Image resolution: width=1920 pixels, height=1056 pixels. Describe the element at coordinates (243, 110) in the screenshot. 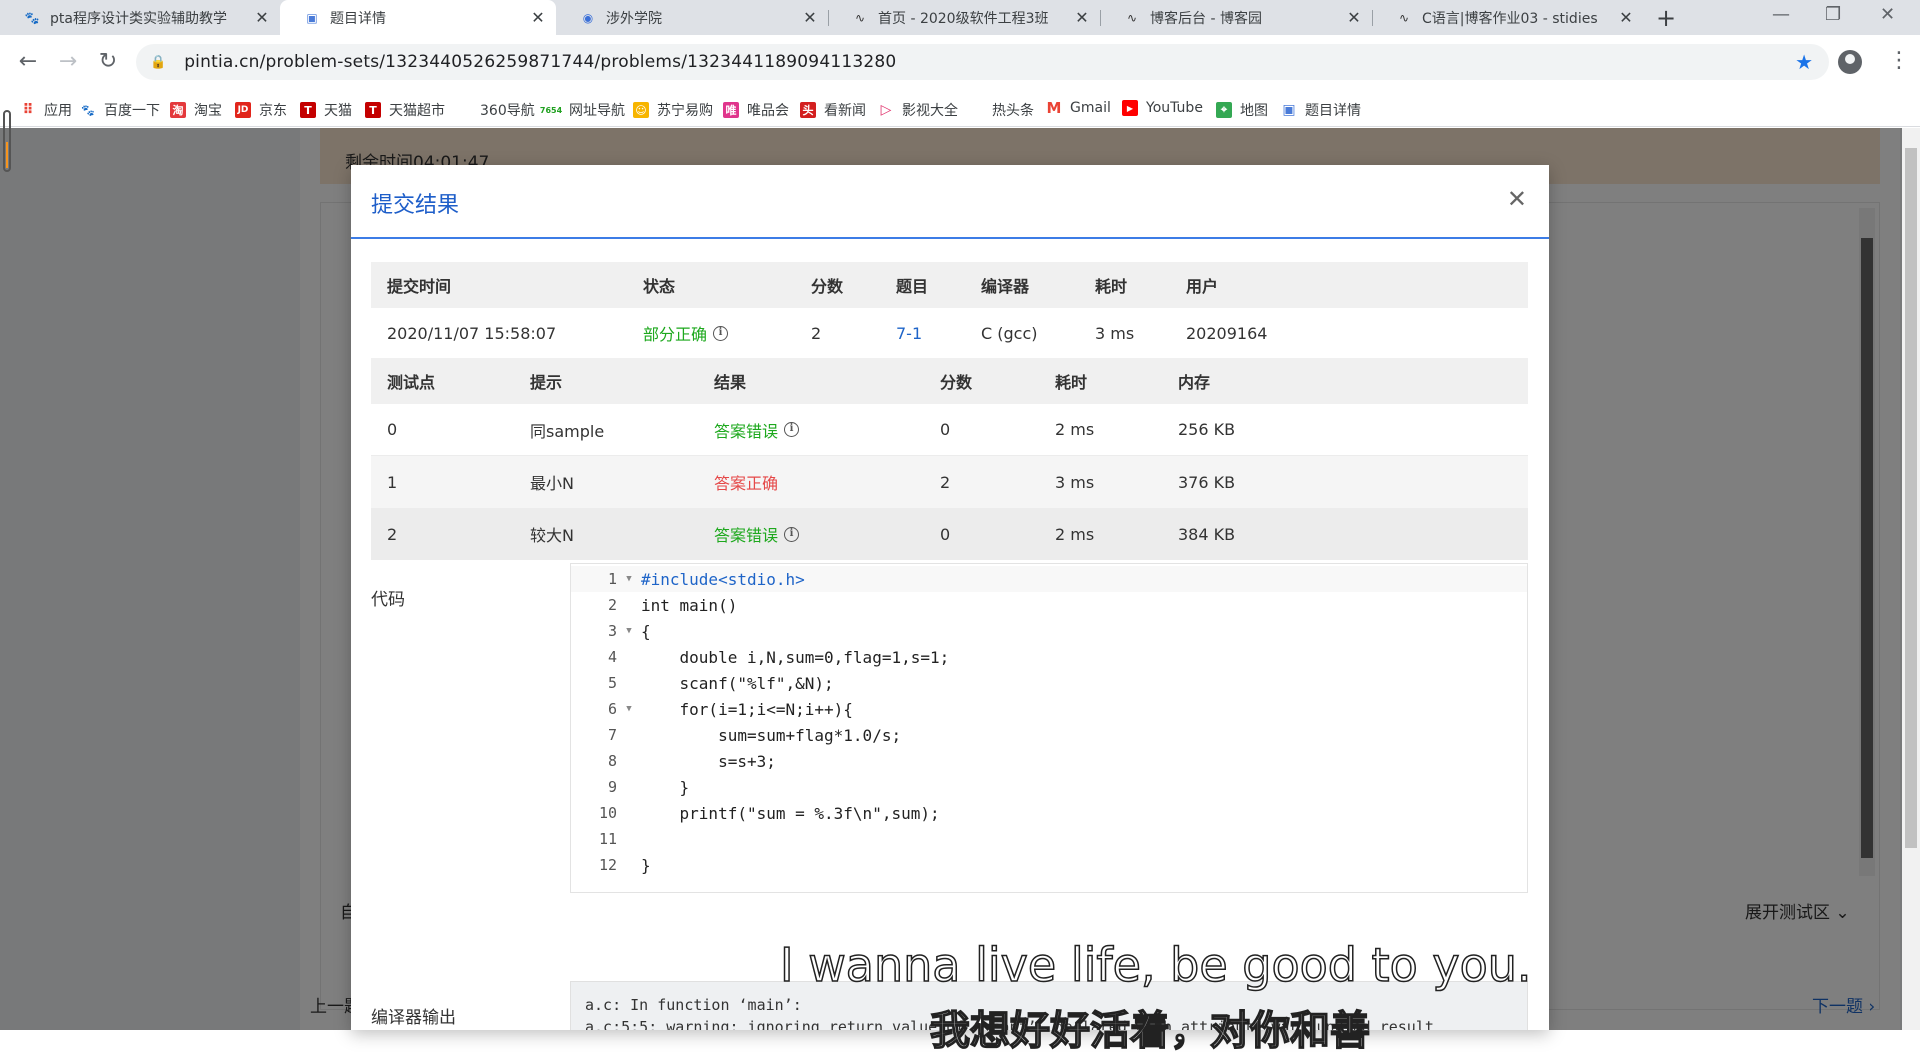

I see `jd-icon: JD` at that location.